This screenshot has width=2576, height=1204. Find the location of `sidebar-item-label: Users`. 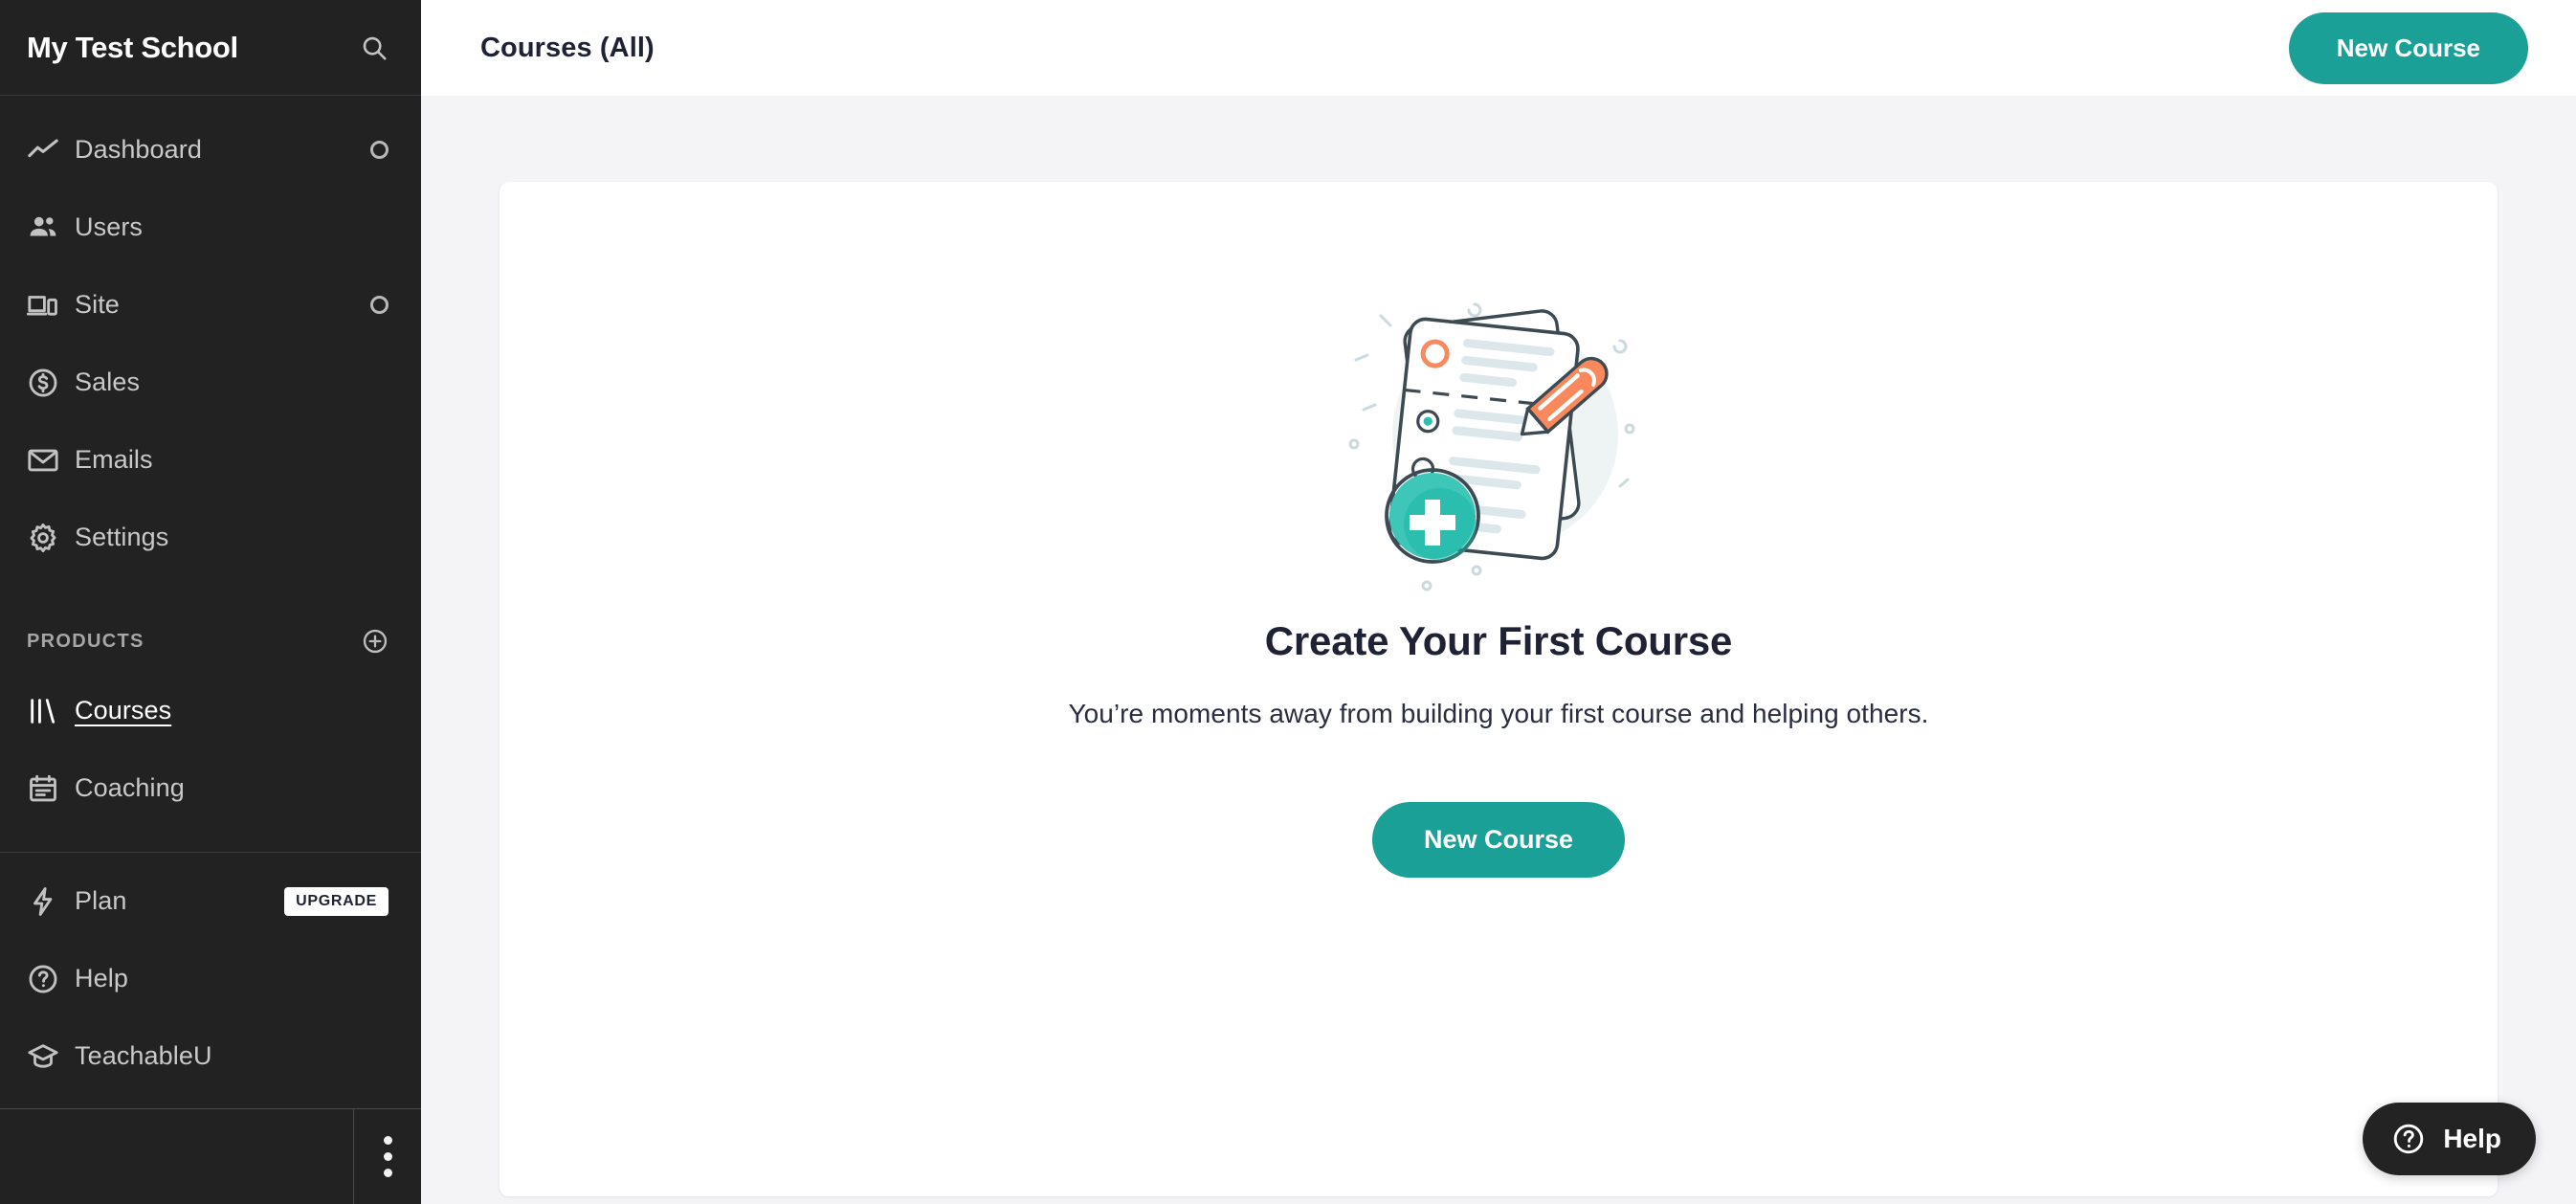

sidebar-item-label: Users is located at coordinates (109, 226).